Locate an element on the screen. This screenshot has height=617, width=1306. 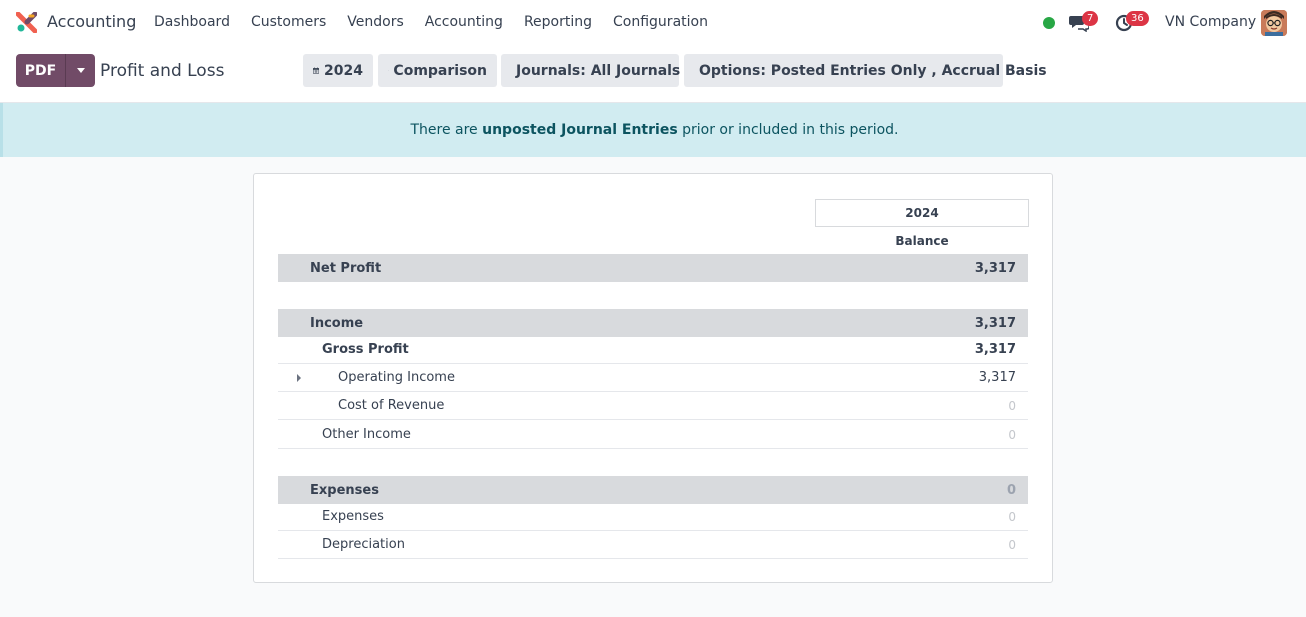
pdf-dropdown-toggle is located at coordinates (80, 70).